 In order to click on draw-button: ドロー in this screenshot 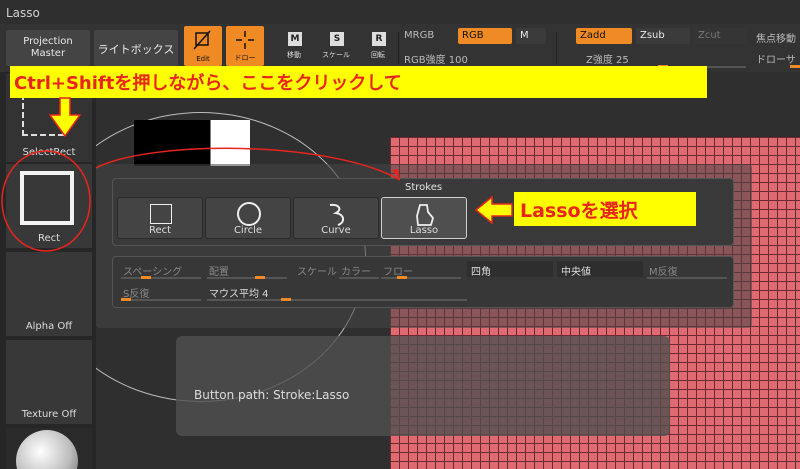, I will do `click(245, 46)`.